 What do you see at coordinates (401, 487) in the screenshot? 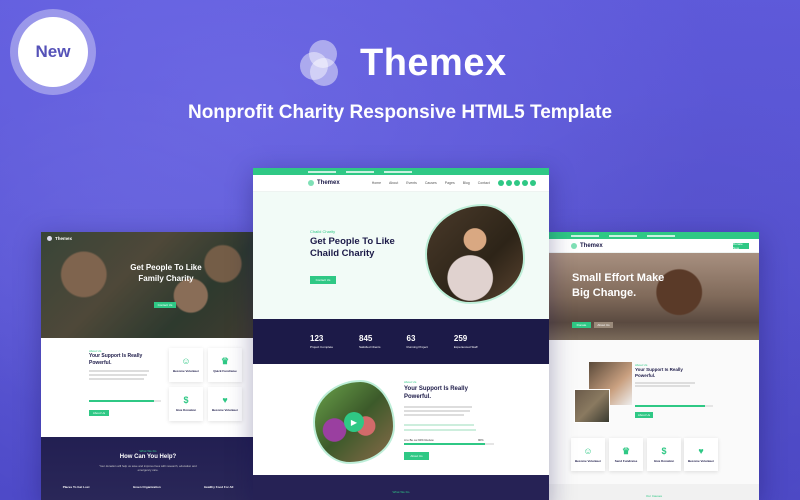
I see `center-services-section: What We Do` at bounding box center [401, 487].